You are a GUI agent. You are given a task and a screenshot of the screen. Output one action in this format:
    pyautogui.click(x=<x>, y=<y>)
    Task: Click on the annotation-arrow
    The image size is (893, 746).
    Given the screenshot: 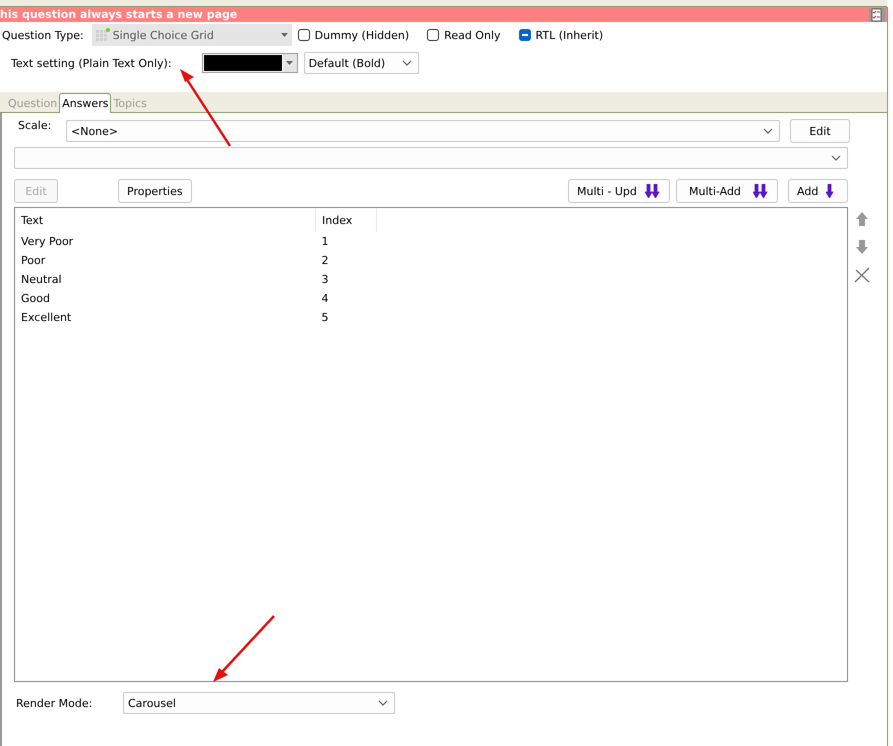 What is the action you would take?
    pyautogui.click(x=244, y=648)
    